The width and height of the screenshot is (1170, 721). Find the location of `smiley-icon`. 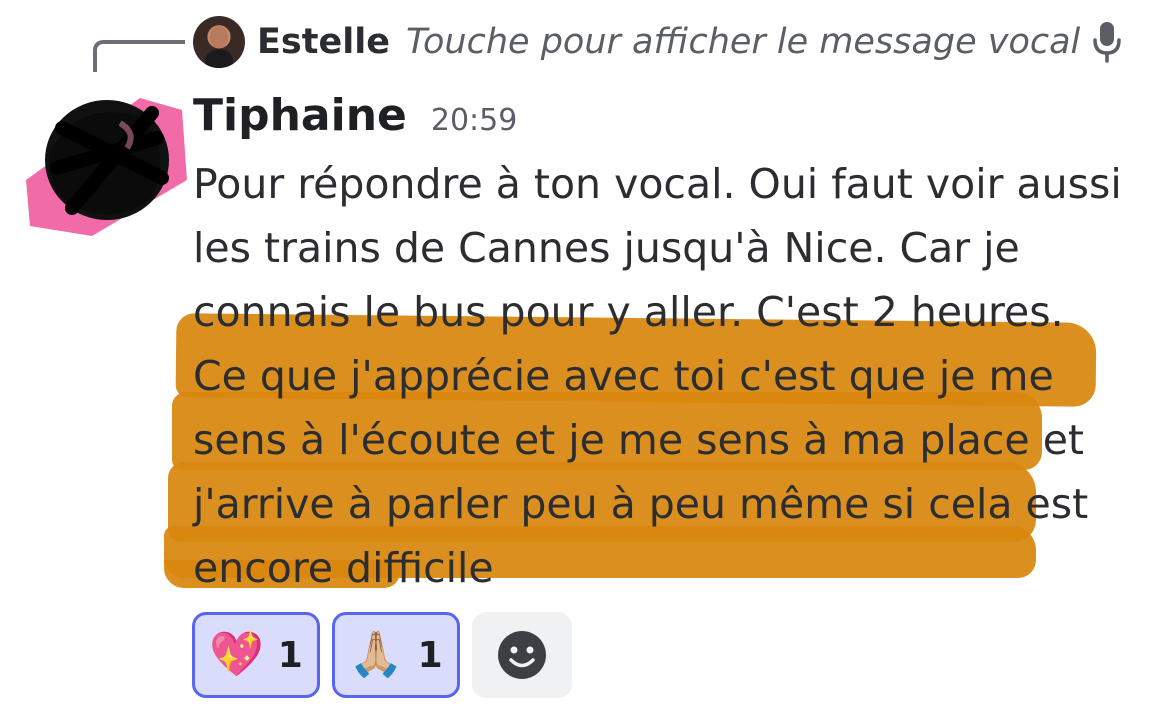

smiley-icon is located at coordinates (521, 655).